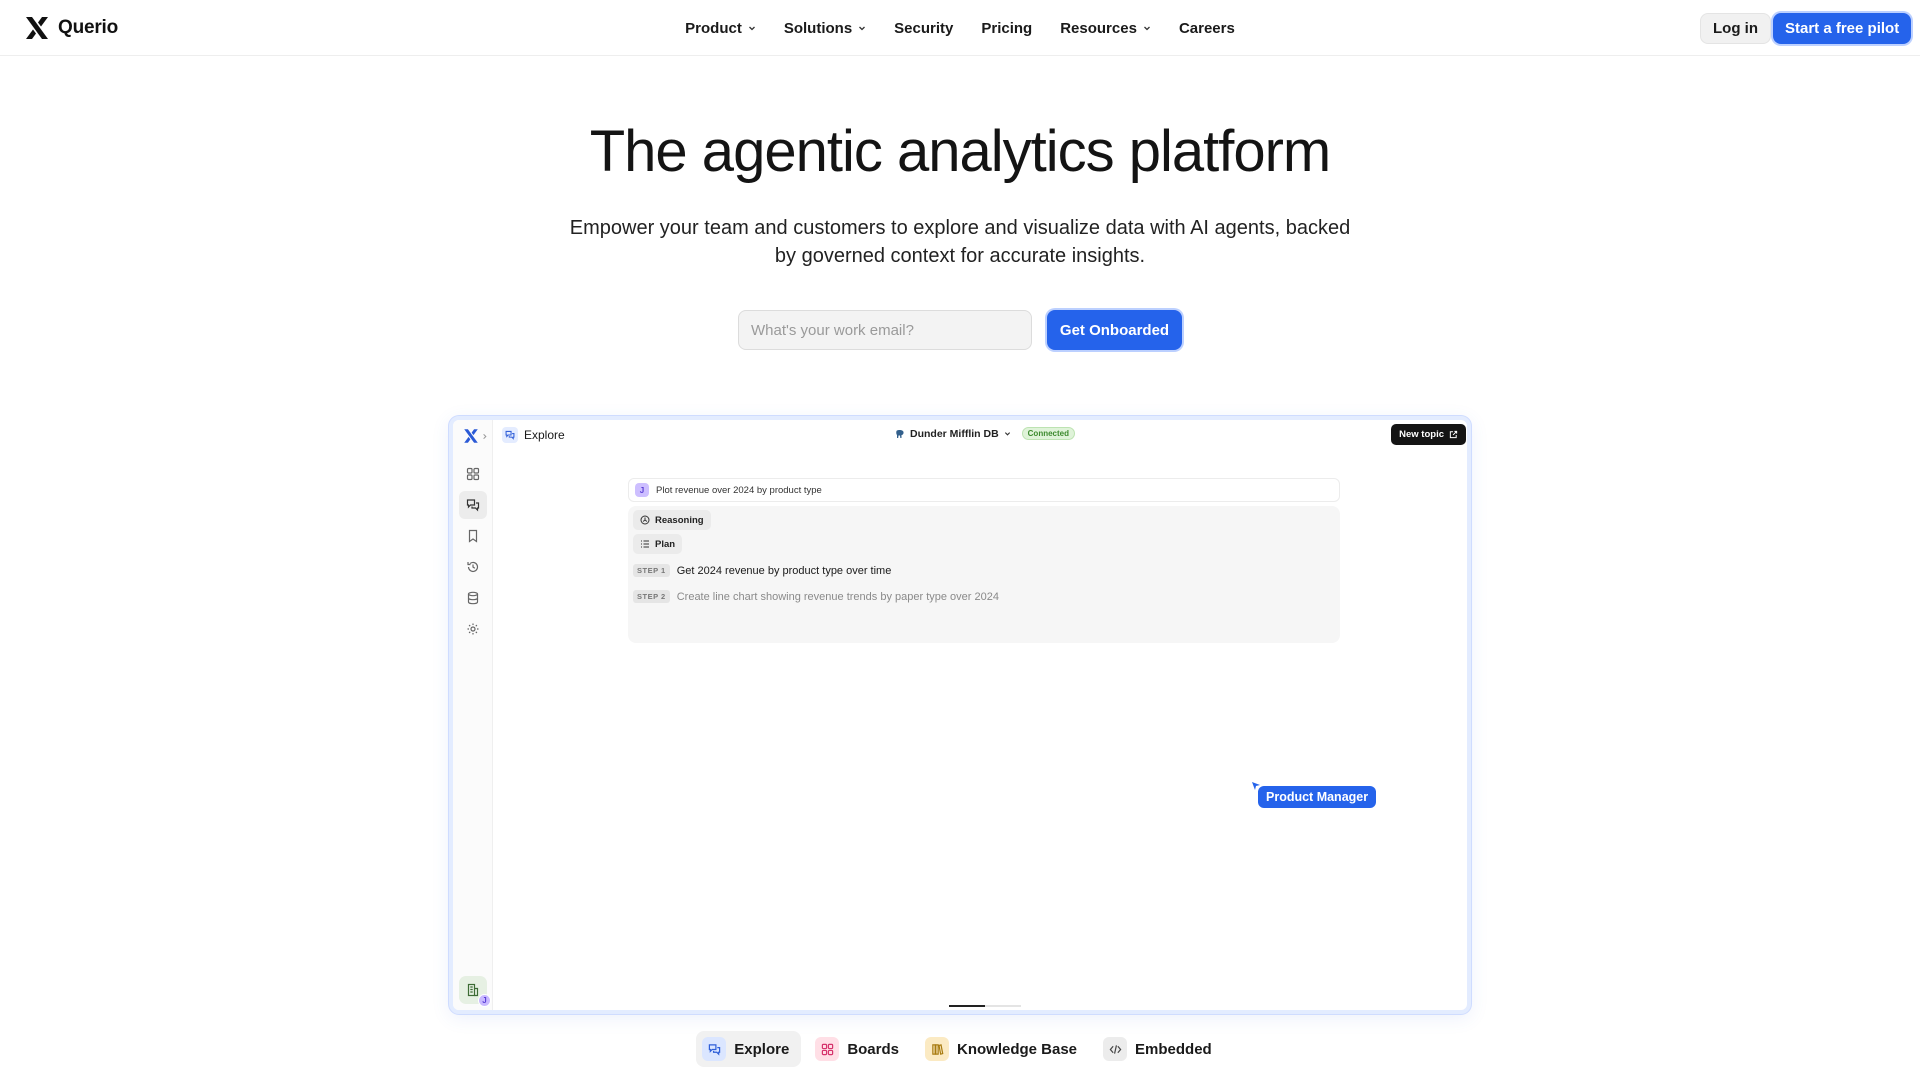  Describe the element at coordinates (1453, 434) in the screenshot. I see `external-link-icon` at that location.